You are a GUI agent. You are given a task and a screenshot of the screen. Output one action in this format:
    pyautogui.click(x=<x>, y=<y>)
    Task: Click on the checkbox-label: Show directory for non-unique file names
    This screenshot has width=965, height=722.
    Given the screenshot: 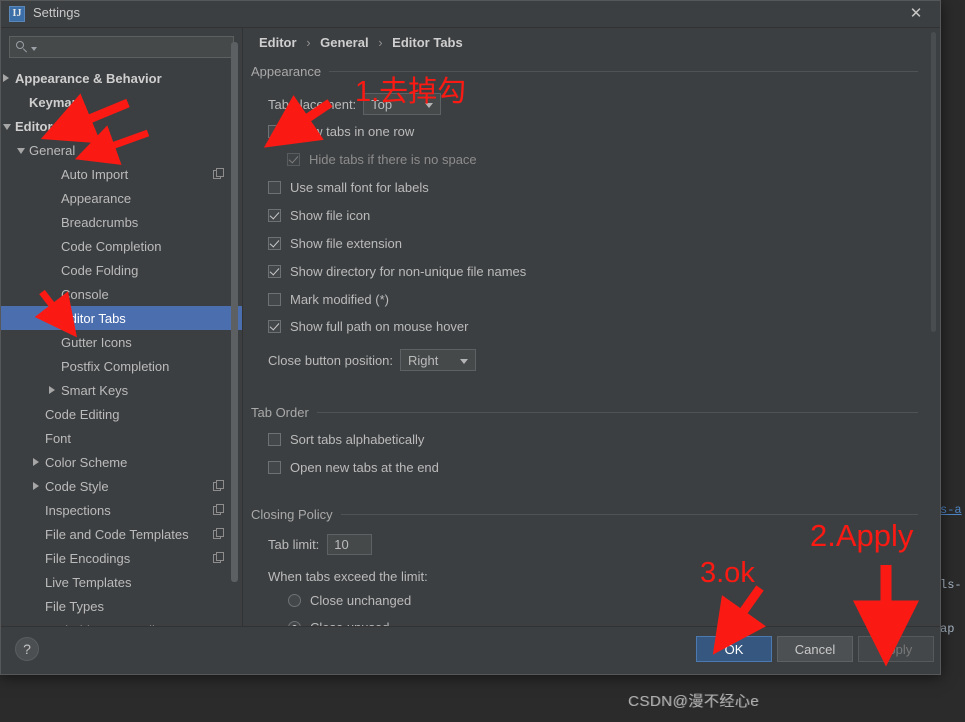 What is the action you would take?
    pyautogui.click(x=408, y=271)
    